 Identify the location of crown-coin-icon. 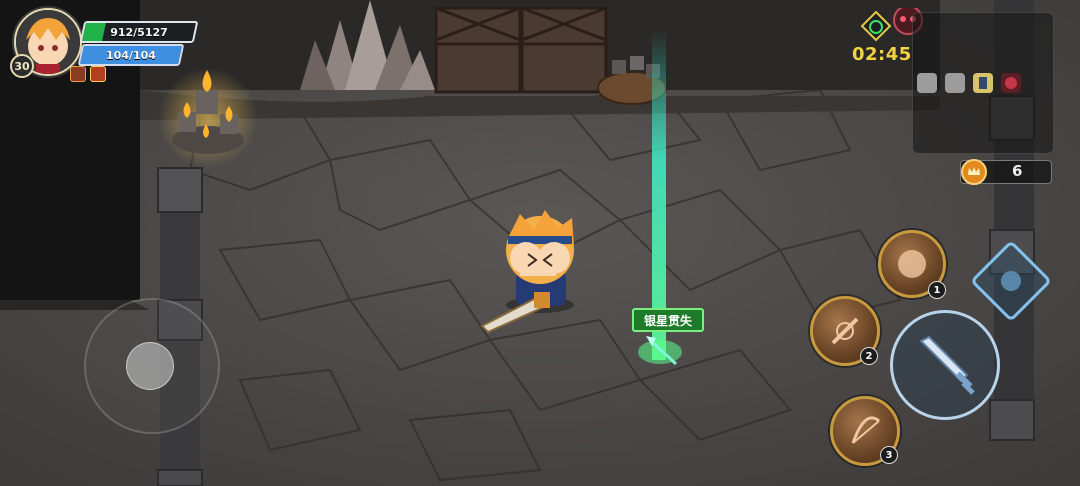
(974, 172).